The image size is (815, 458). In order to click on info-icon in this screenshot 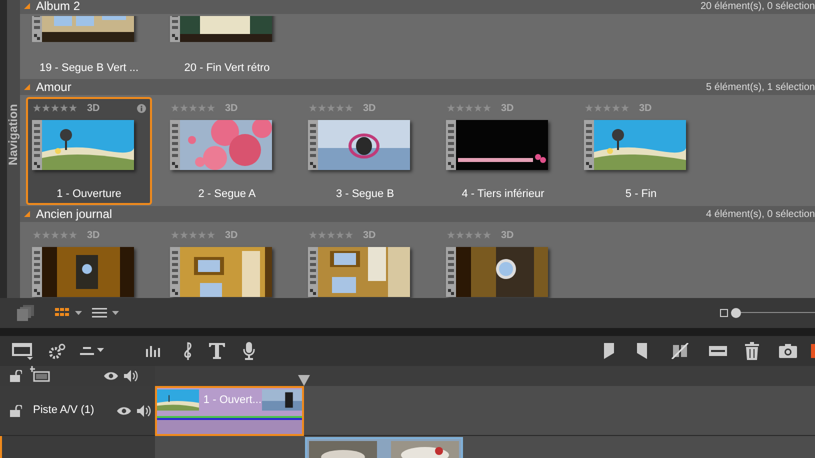, I will do `click(141, 108)`.